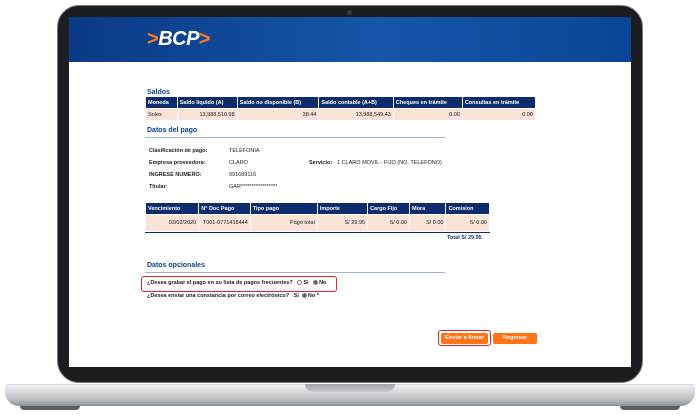  I want to click on laptop-foot-right, so click(650, 408).